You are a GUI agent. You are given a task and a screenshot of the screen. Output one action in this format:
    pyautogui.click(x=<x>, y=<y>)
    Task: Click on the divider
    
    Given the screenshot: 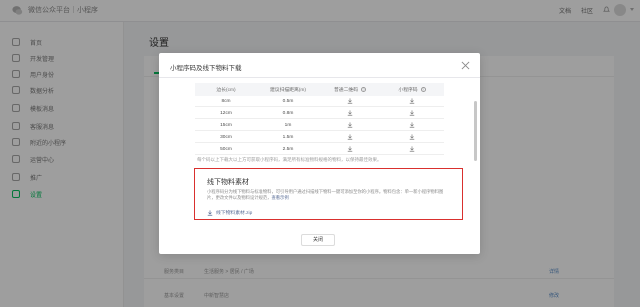 What is the action you would take?
    pyautogui.click(x=319, y=77)
    